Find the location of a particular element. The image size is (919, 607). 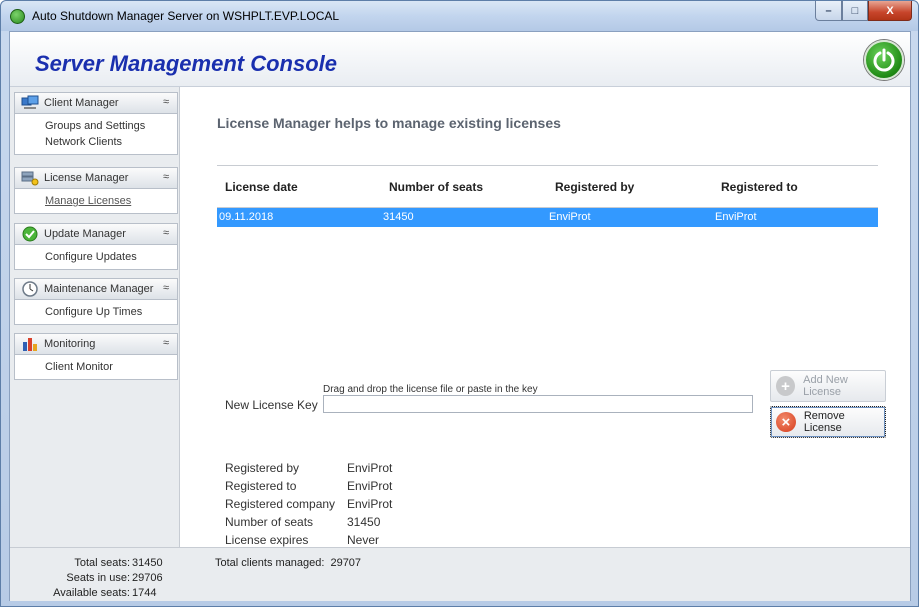

app-power-icon is located at coordinates (17, 16).